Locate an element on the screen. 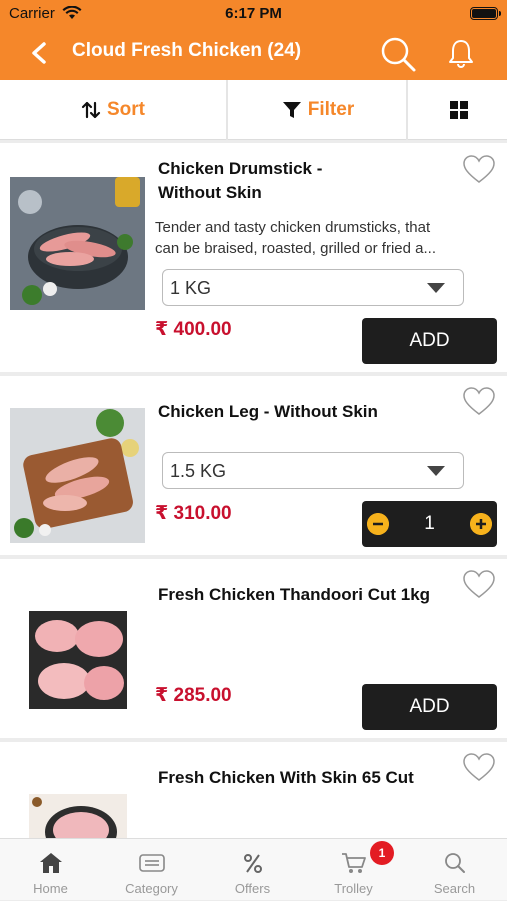  tab-label: Search is located at coordinates (454, 888).